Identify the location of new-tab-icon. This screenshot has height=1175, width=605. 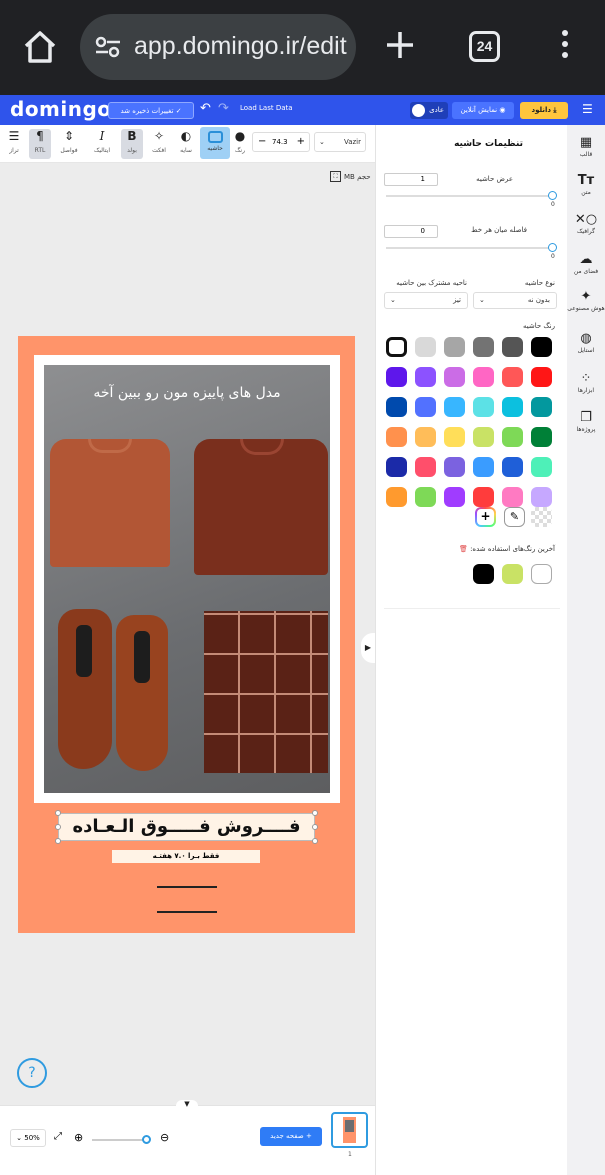
(400, 45).